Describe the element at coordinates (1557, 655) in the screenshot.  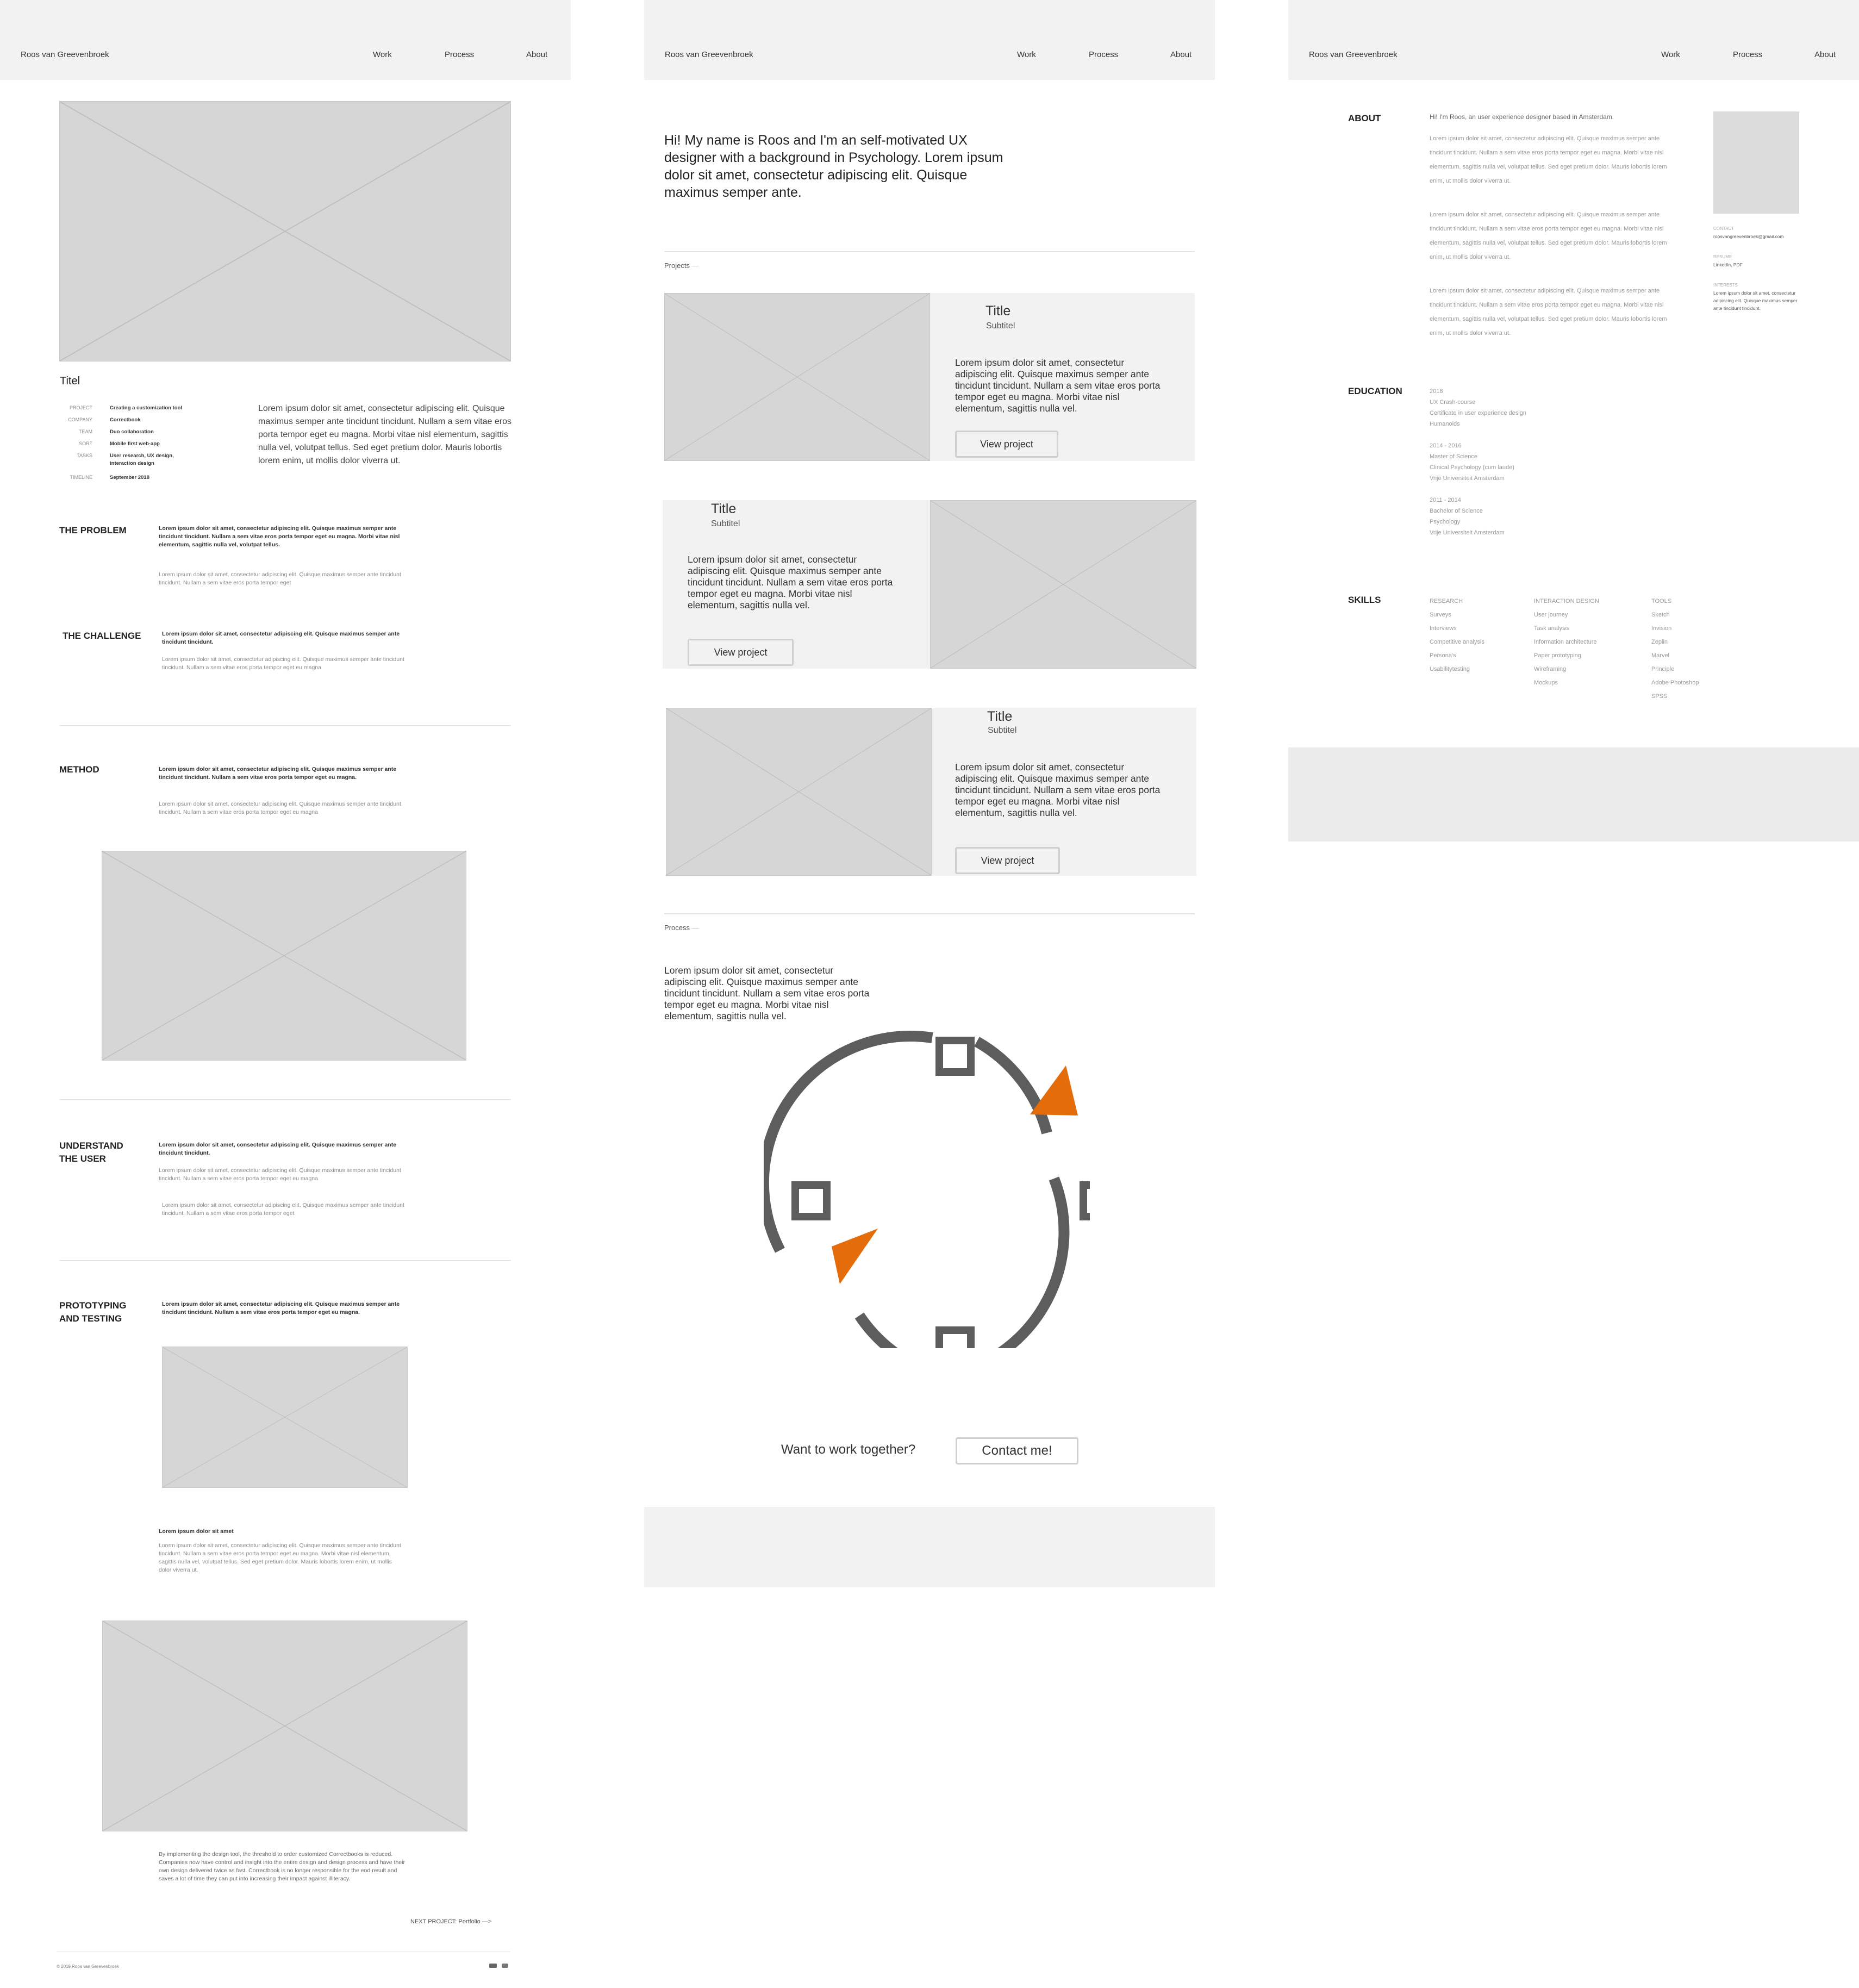
I see `skill-item: Paper prototyping` at that location.